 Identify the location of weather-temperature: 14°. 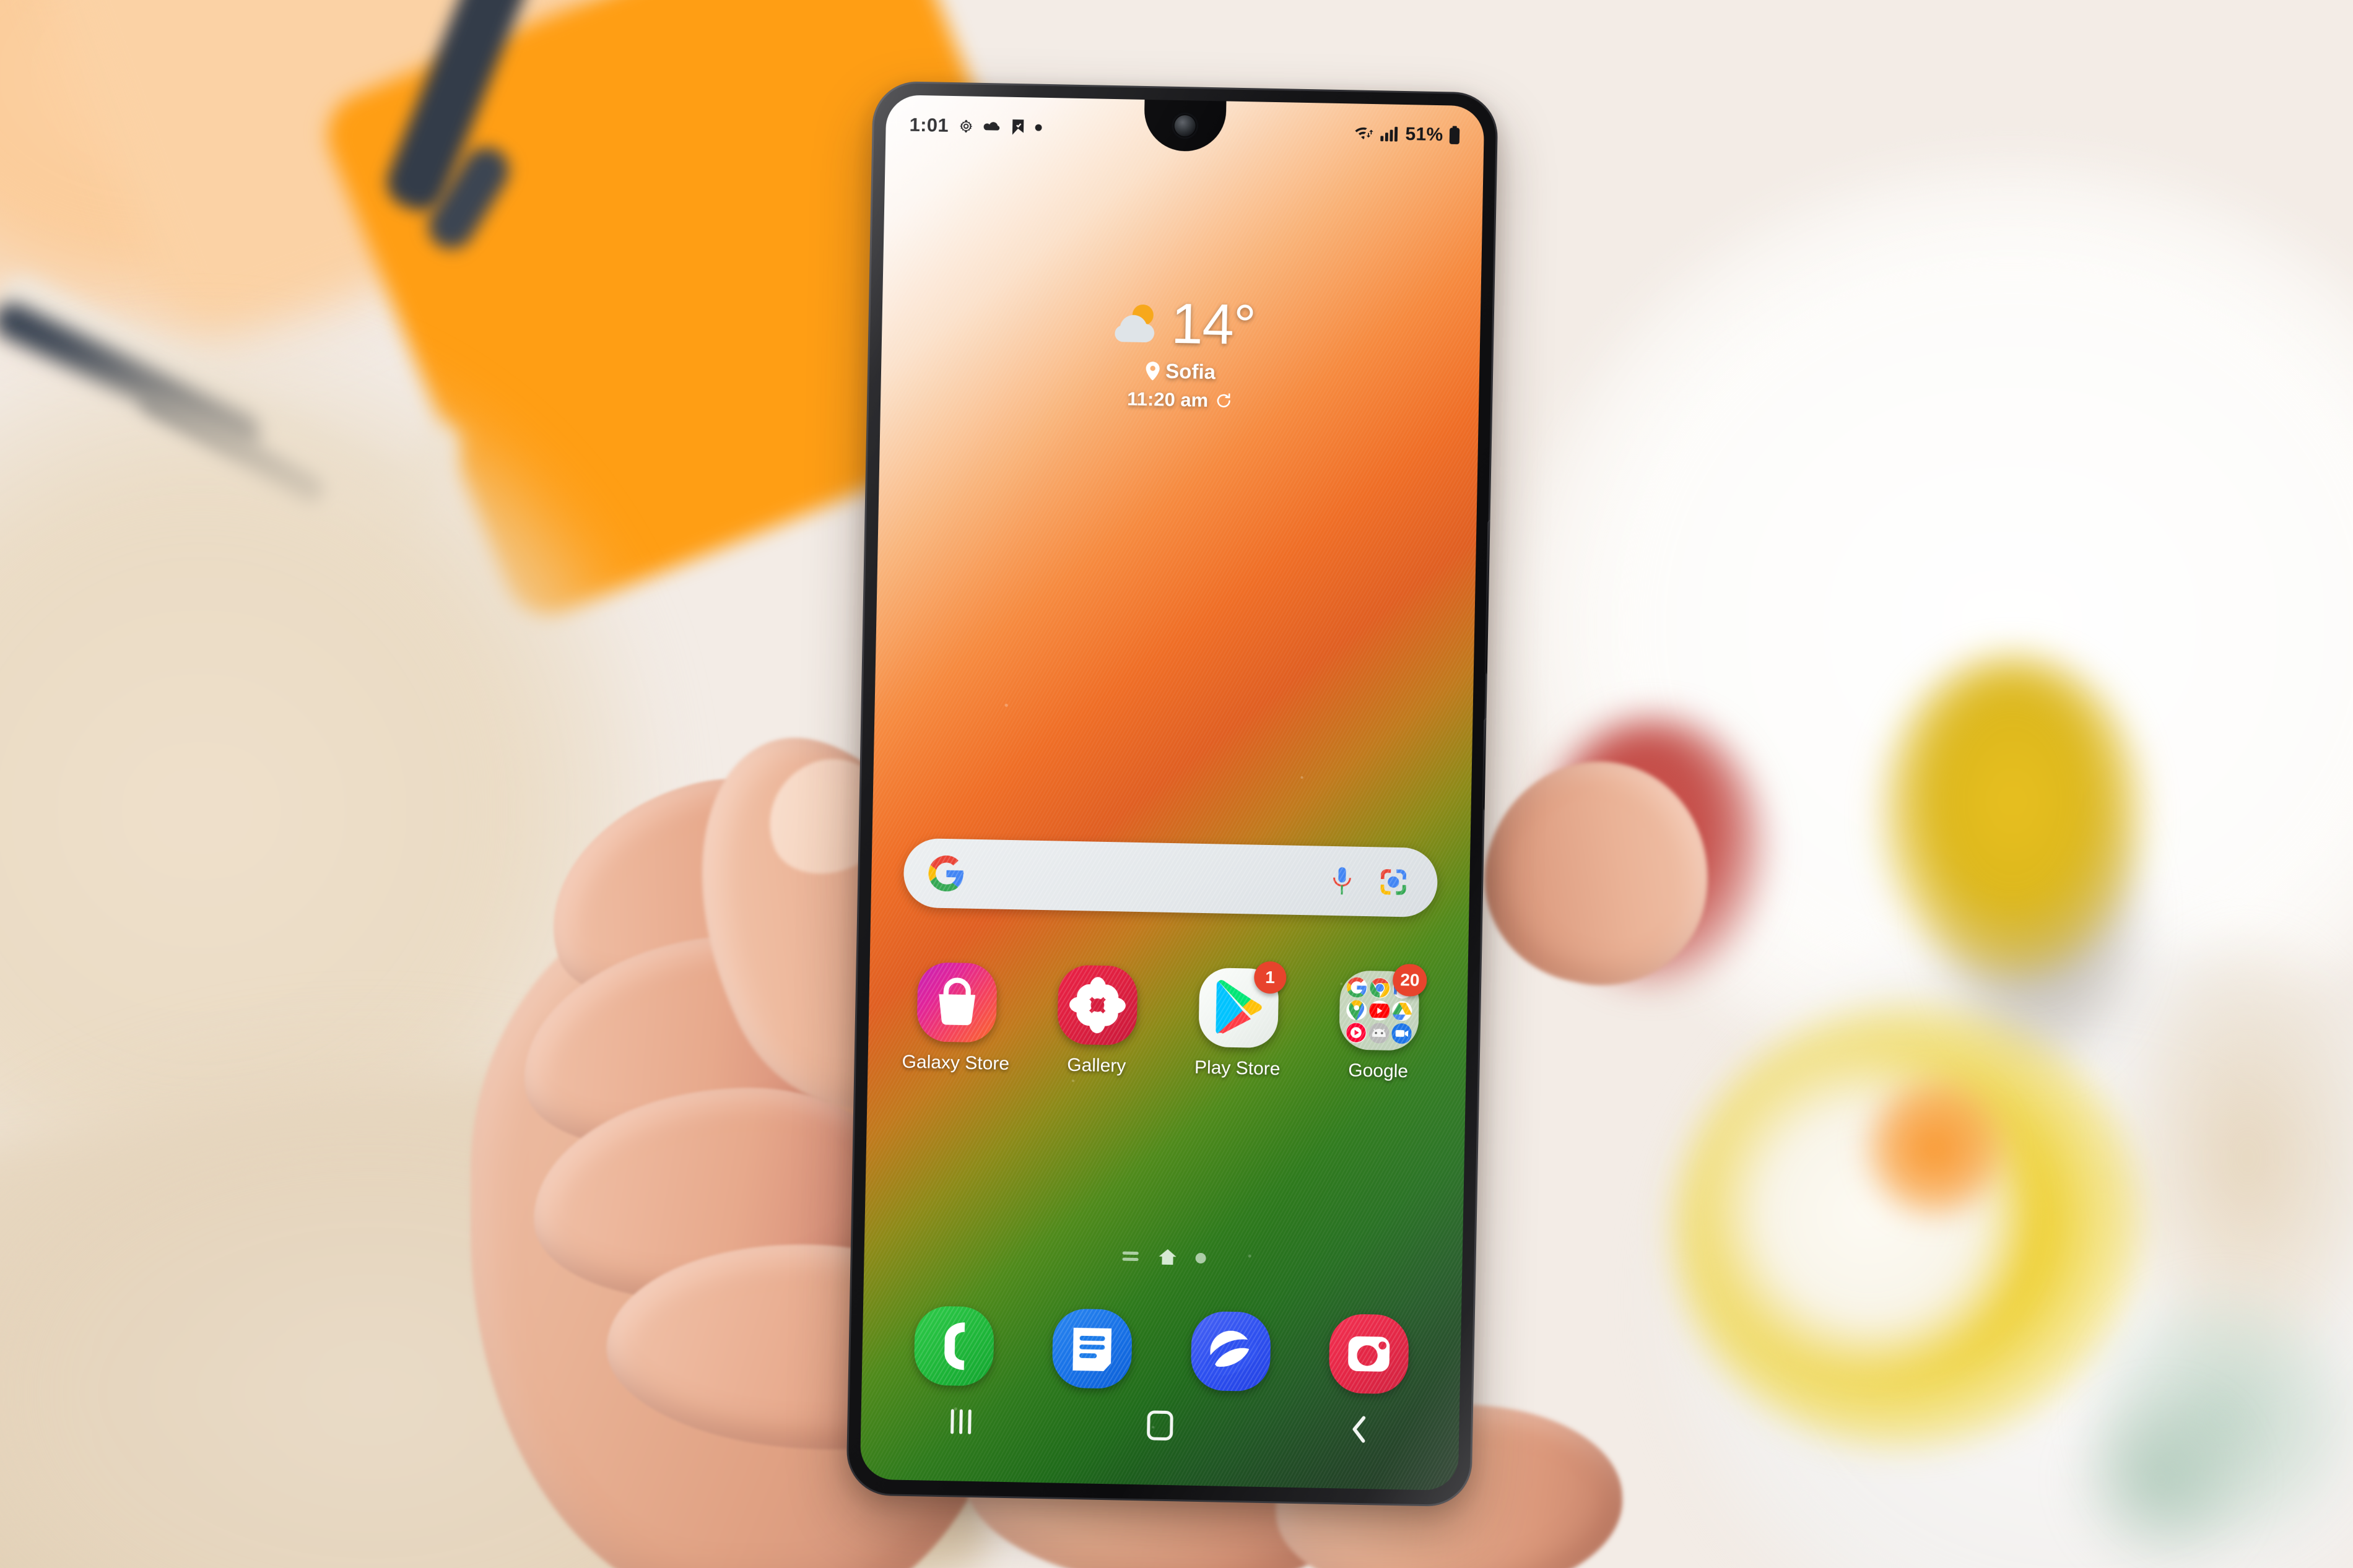
(1213, 324).